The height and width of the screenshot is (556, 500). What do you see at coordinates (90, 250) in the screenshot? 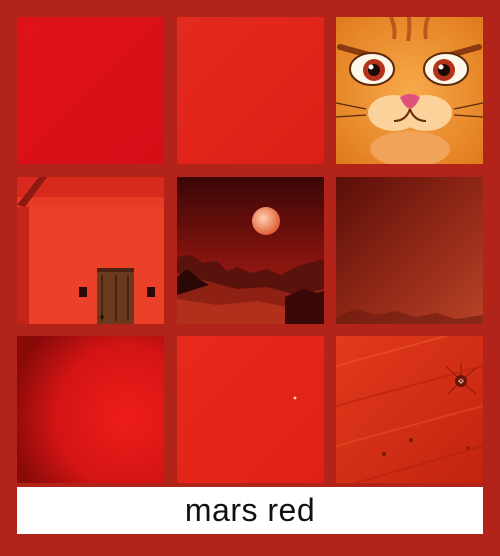
I see `red-house-image` at bounding box center [90, 250].